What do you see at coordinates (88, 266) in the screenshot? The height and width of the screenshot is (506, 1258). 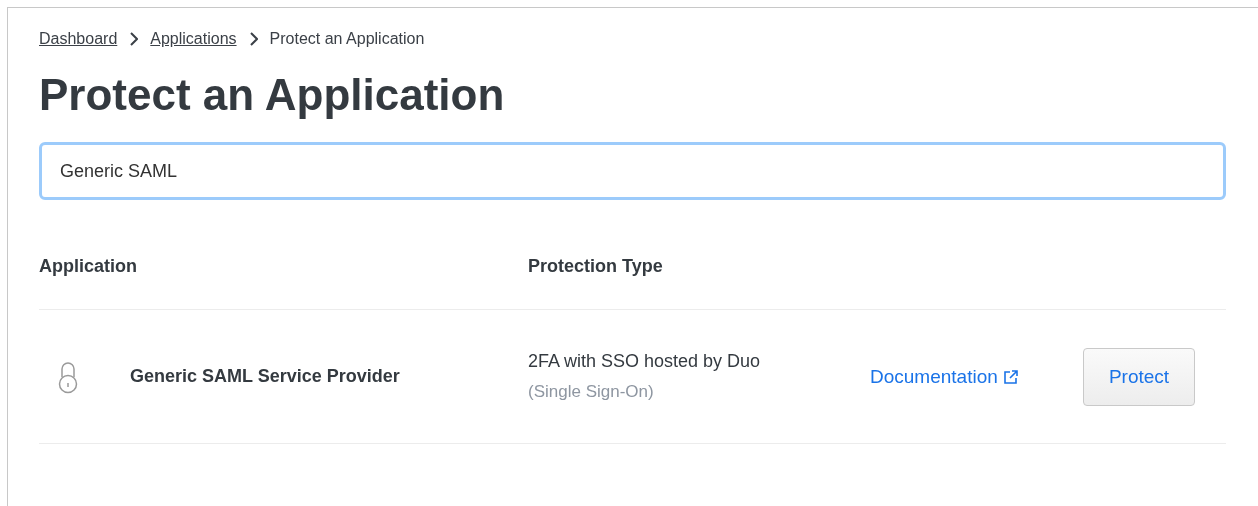 I see `column-header: Application` at bounding box center [88, 266].